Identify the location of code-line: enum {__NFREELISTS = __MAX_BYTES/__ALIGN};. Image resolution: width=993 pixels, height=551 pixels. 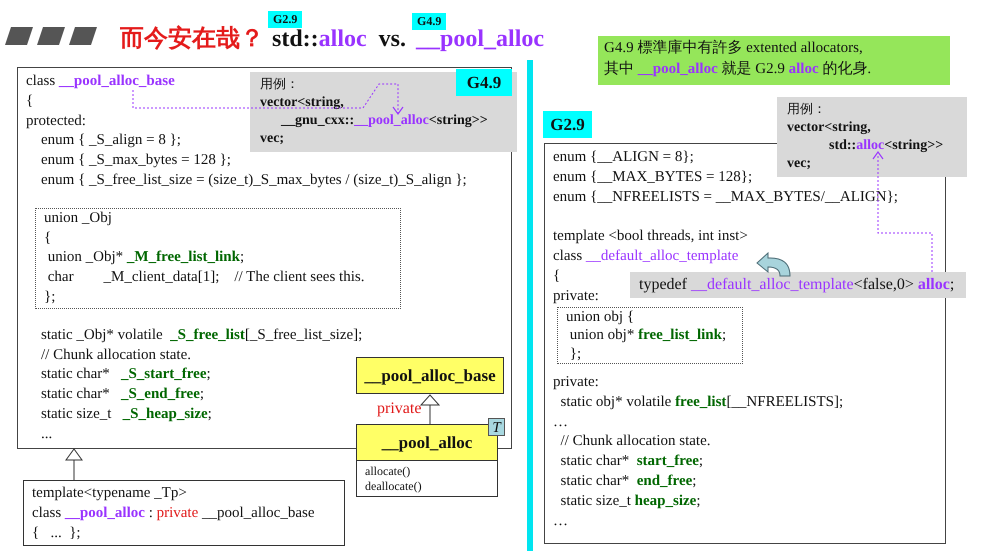
(725, 197).